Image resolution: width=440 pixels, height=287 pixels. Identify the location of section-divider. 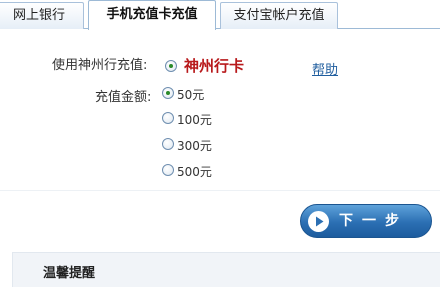
(220, 190).